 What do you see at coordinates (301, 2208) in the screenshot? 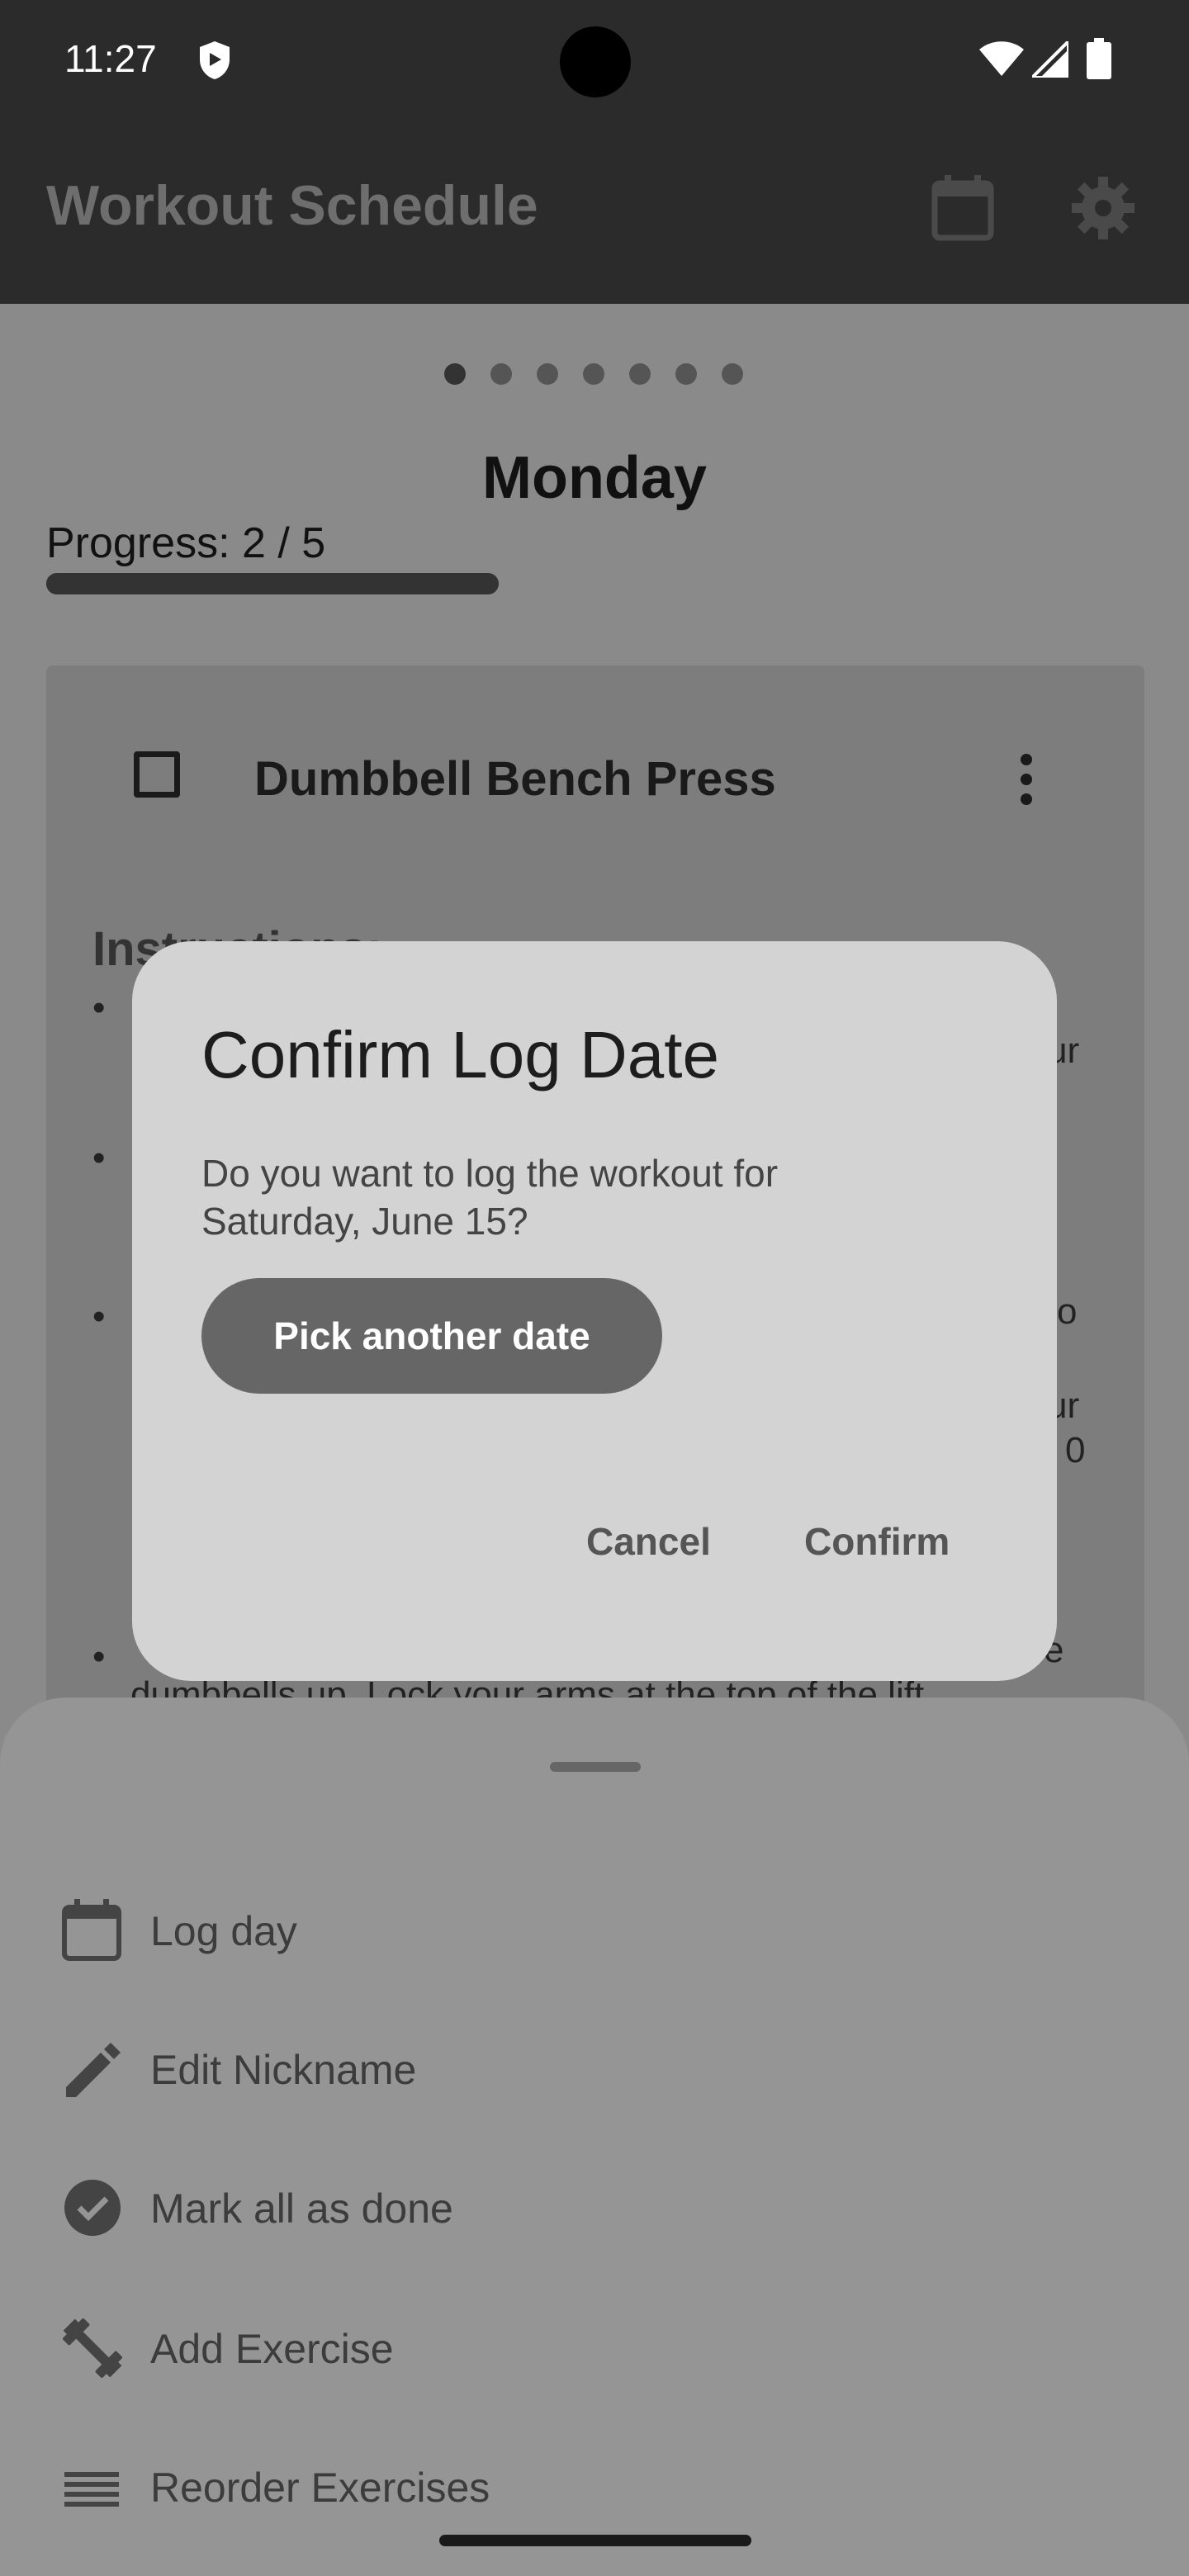
I see `menu-item-label: Mark all as done` at bounding box center [301, 2208].